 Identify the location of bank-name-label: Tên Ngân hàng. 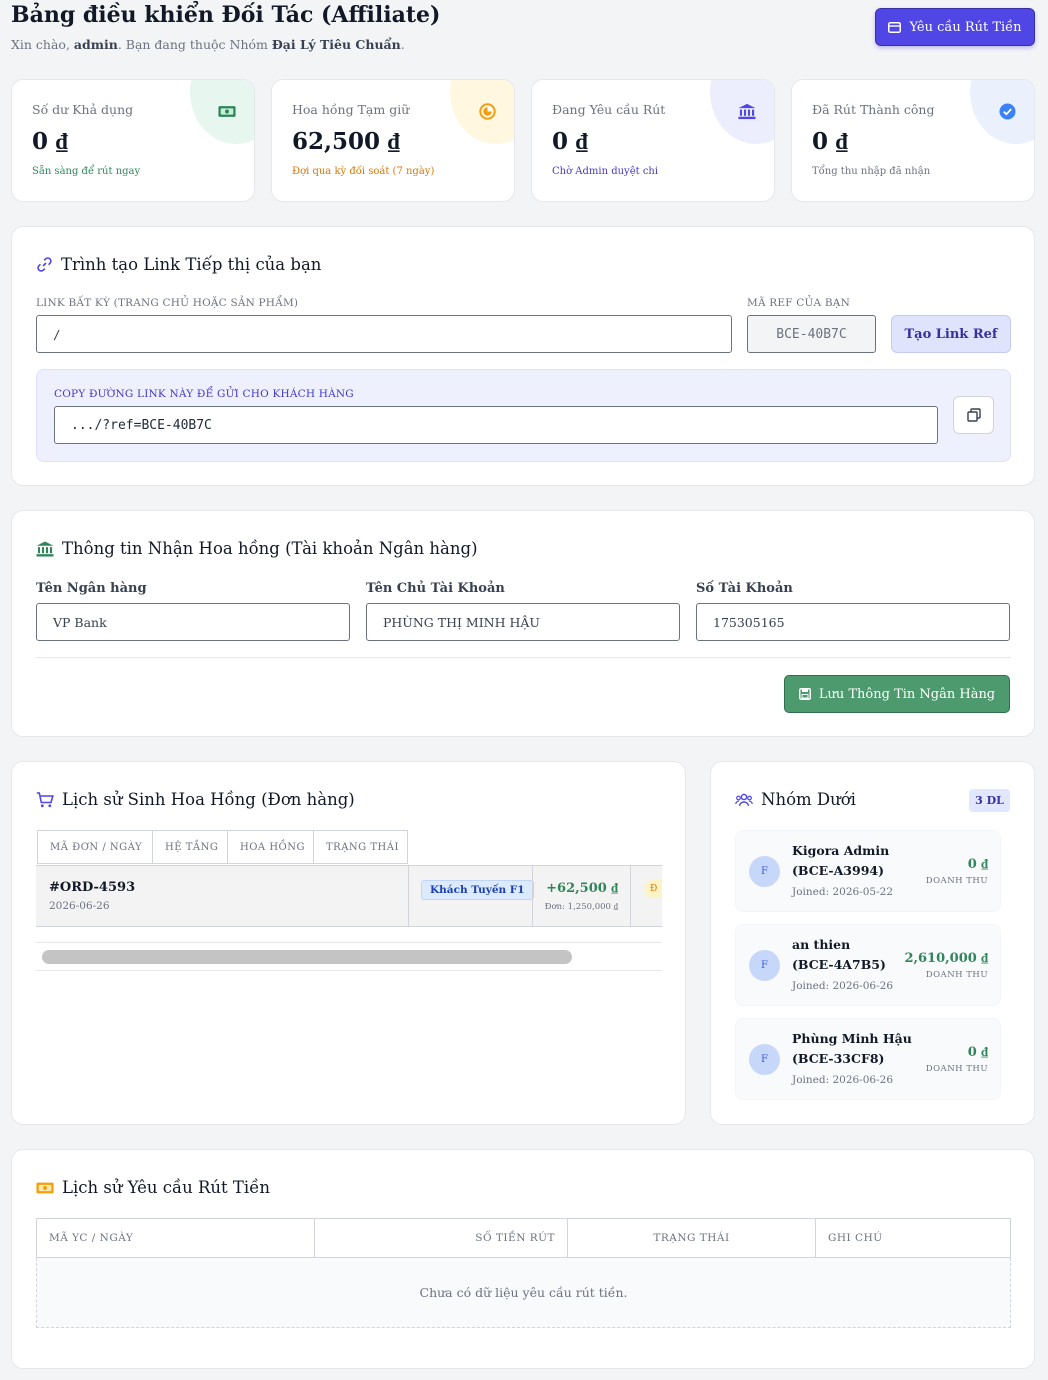
(91, 588).